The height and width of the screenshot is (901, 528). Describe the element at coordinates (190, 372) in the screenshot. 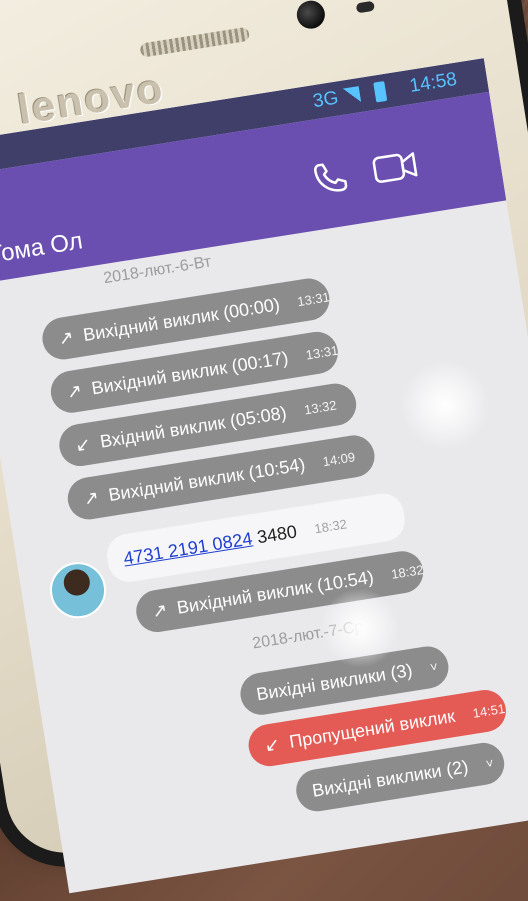

I see `call-label: Вихідний виклик (00:17)` at that location.